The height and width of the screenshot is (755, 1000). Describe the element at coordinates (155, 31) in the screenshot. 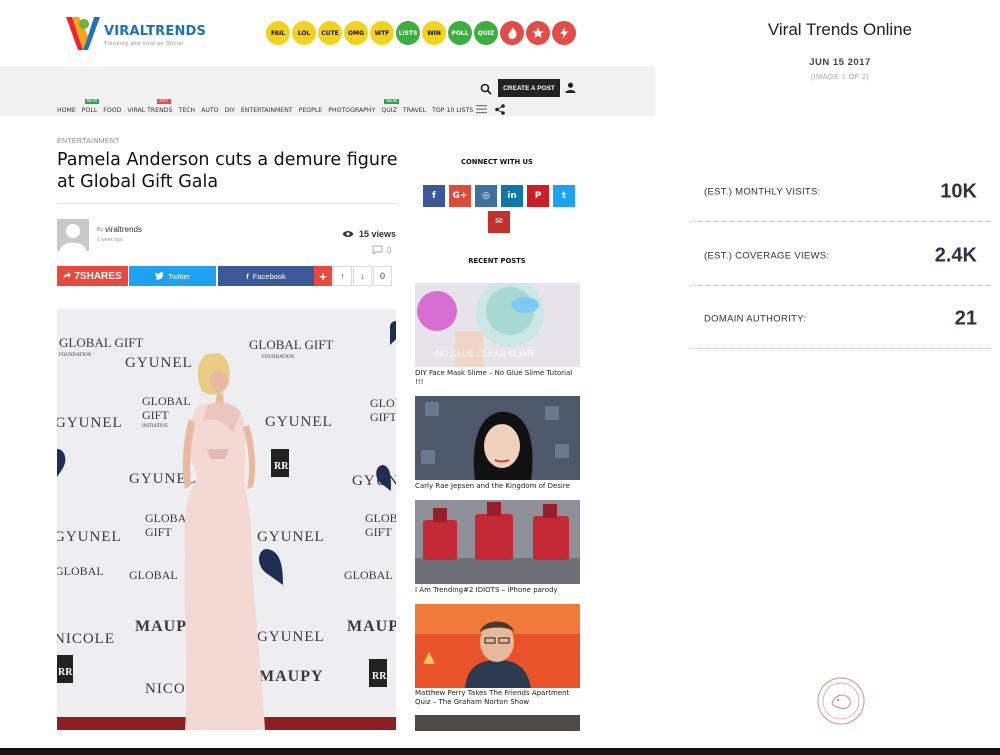

I see `logo-text: VIRALTRENDS` at that location.